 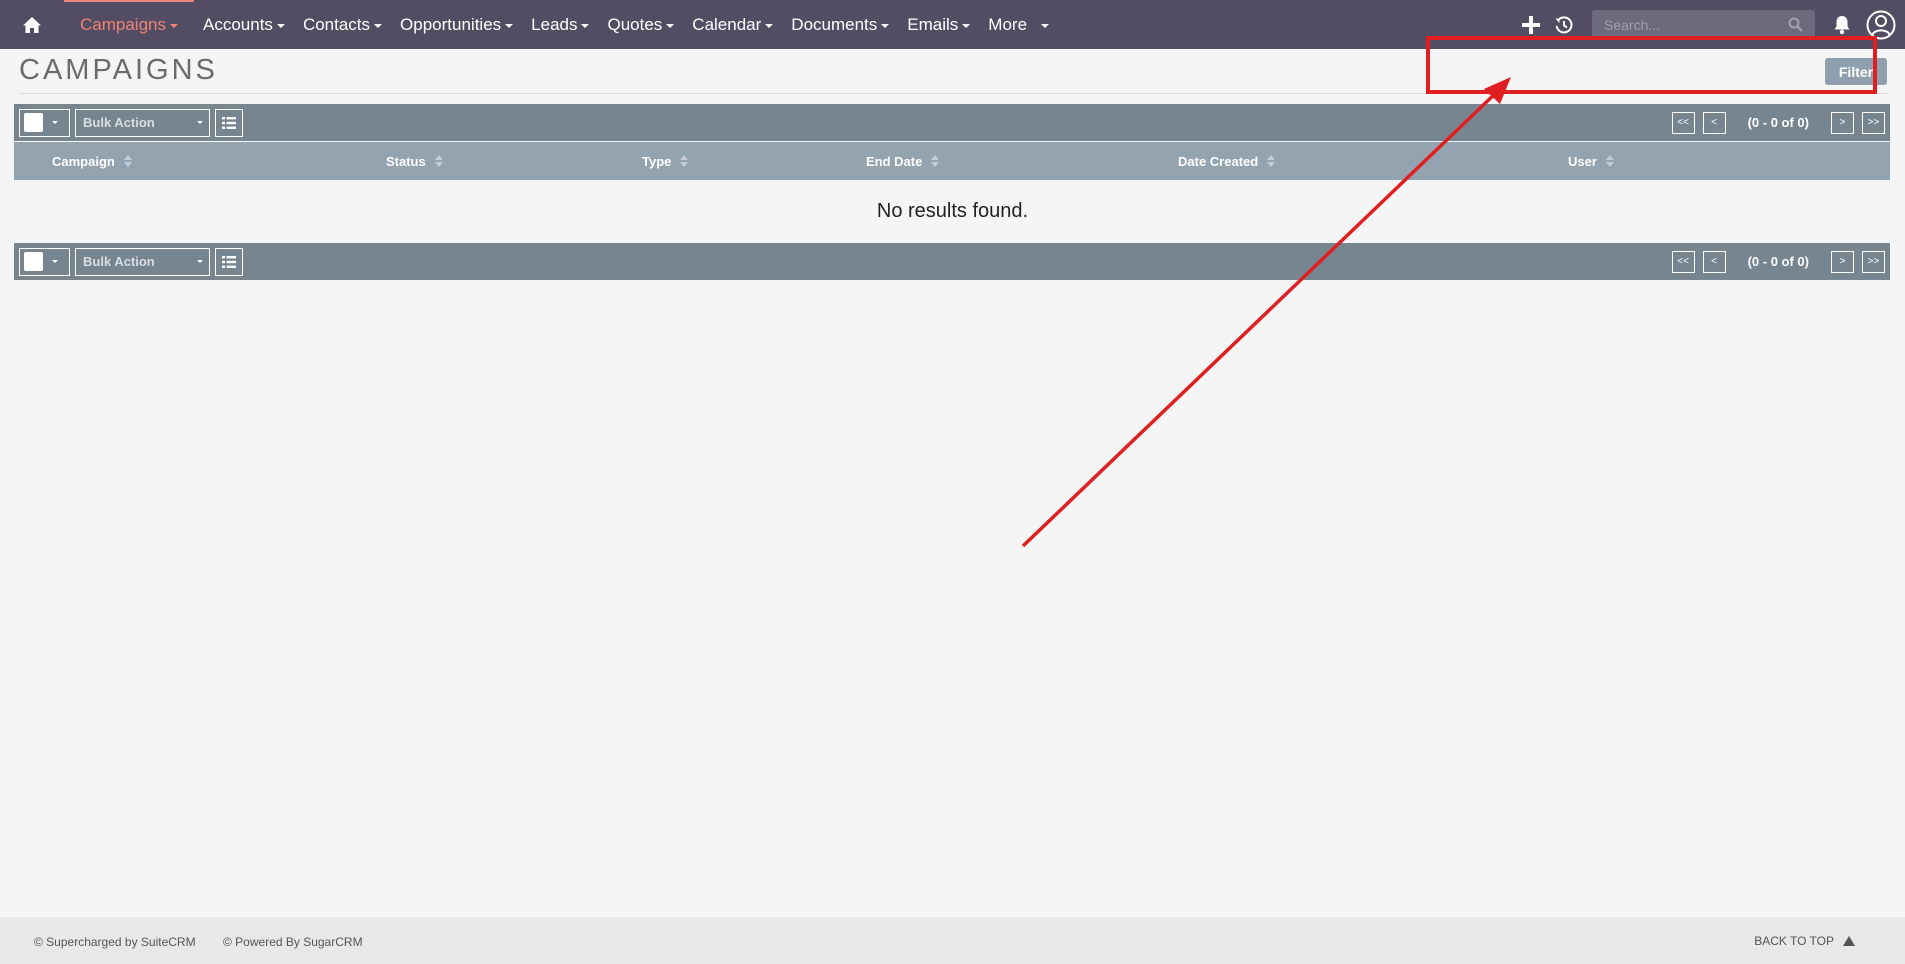 What do you see at coordinates (1008, 24) in the screenshot?
I see `nav-item-label: More` at bounding box center [1008, 24].